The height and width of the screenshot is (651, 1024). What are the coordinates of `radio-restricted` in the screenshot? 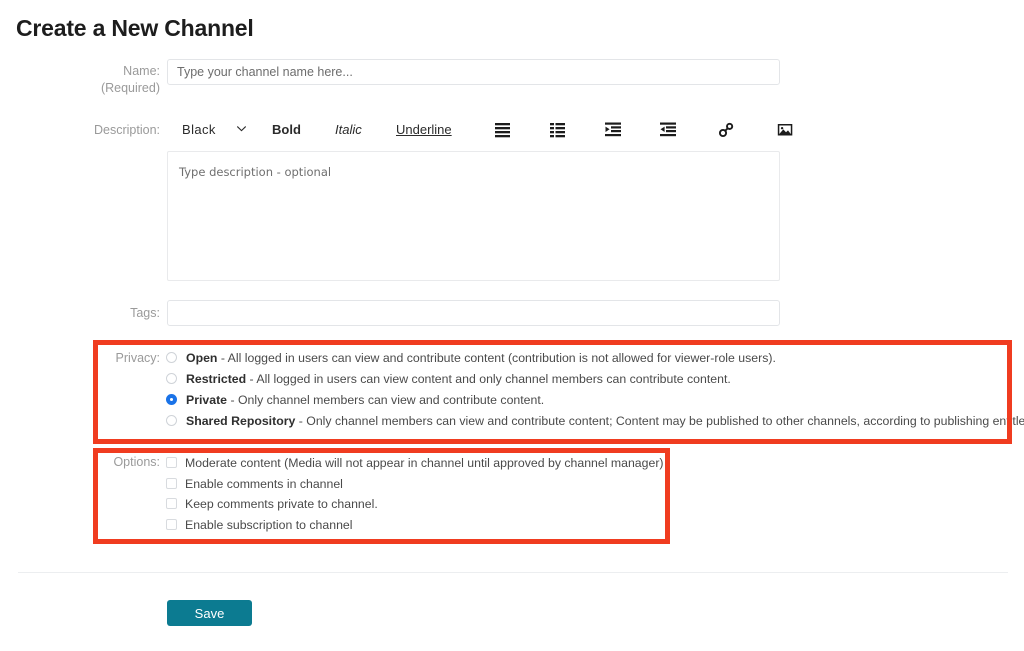 It's located at (171, 378).